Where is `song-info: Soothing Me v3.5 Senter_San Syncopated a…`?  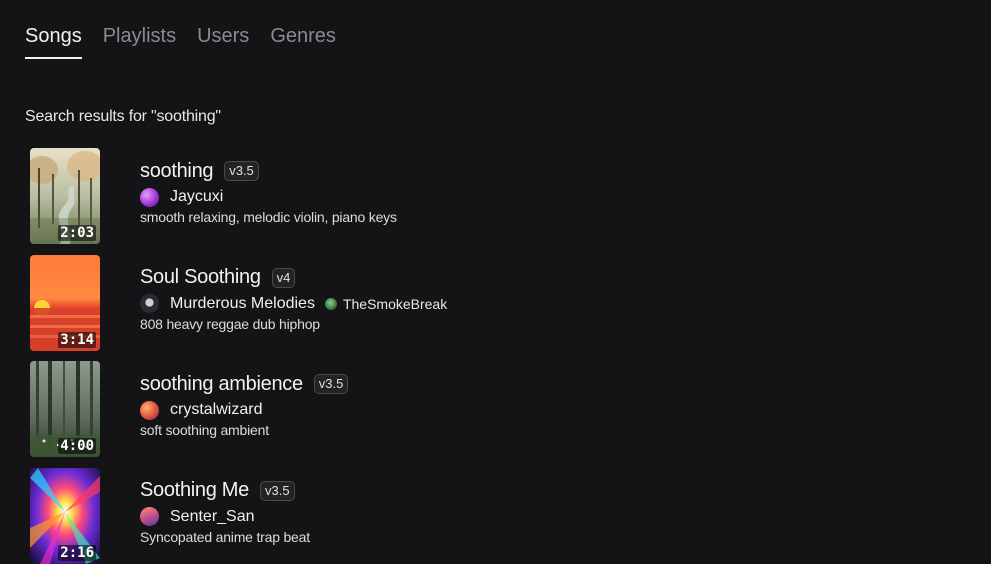 song-info: Soothing Me v3.5 Senter_San Syncopated a… is located at coordinates (225, 511).